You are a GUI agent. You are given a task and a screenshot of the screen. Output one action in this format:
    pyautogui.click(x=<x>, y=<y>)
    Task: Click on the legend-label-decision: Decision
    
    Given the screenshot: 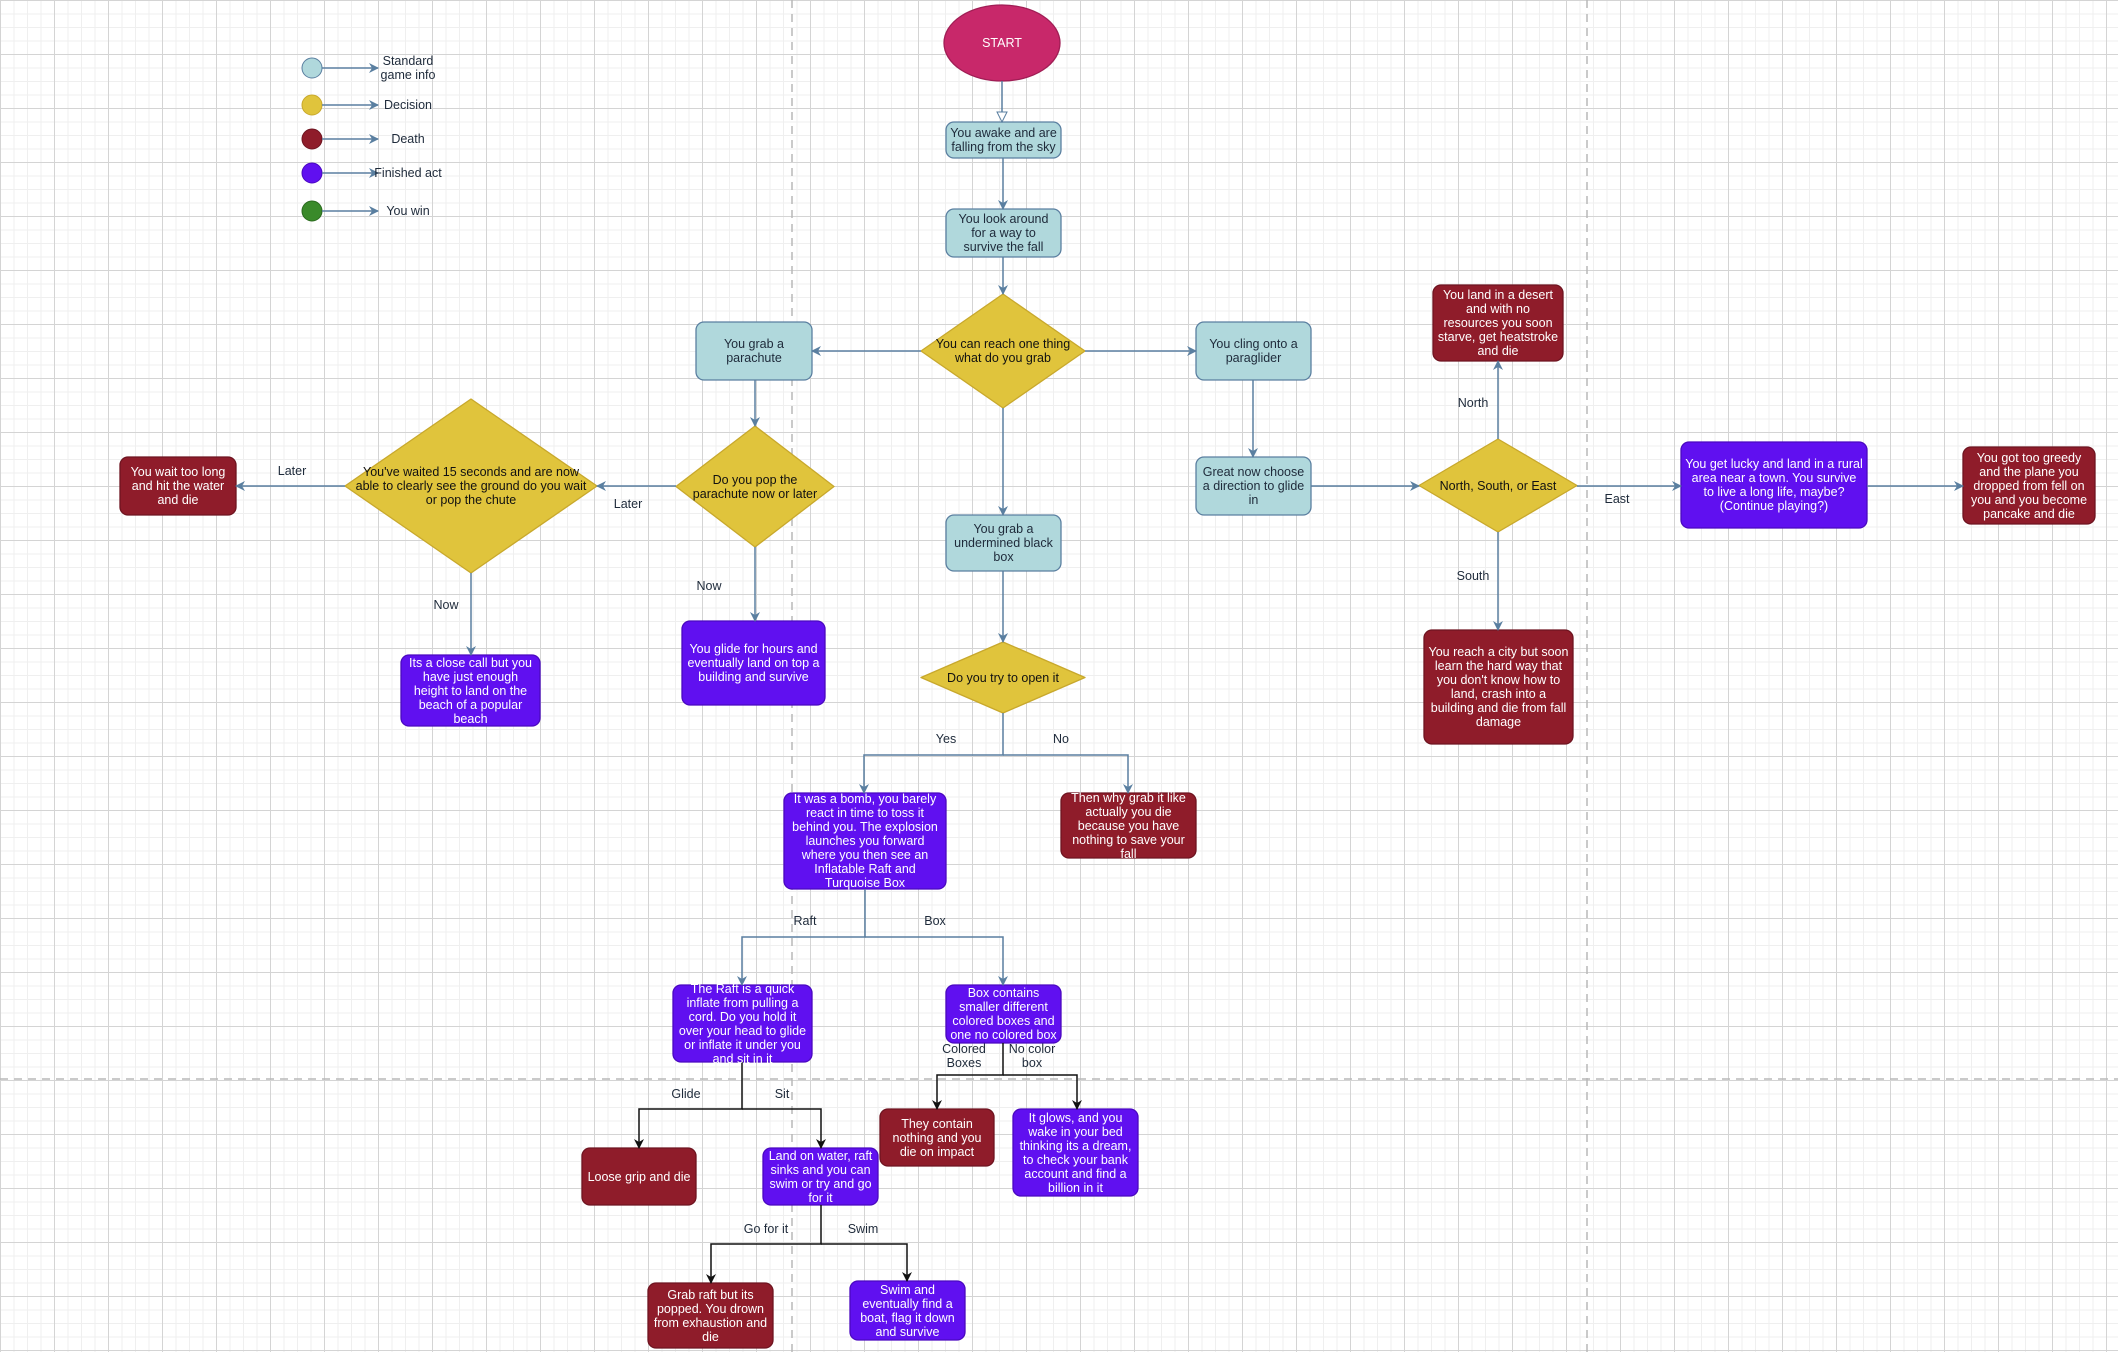 What is the action you would take?
    pyautogui.click(x=408, y=105)
    